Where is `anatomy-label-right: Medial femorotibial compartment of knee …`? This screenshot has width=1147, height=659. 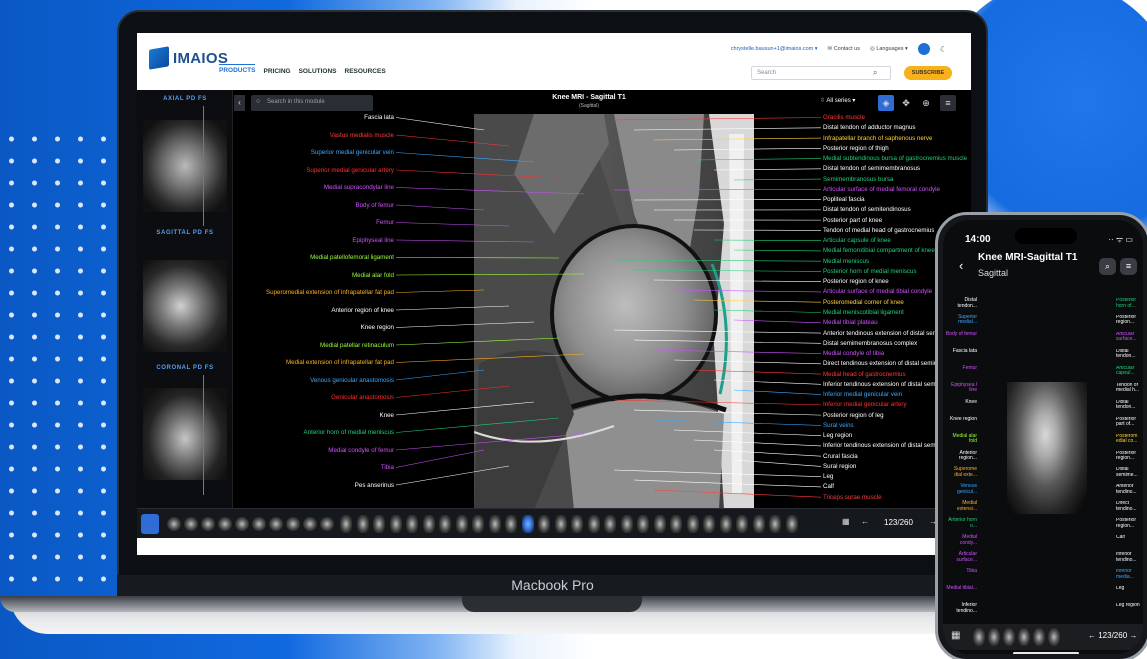 anatomy-label-right: Medial femorotibial compartment of knee … is located at coordinates (885, 250).